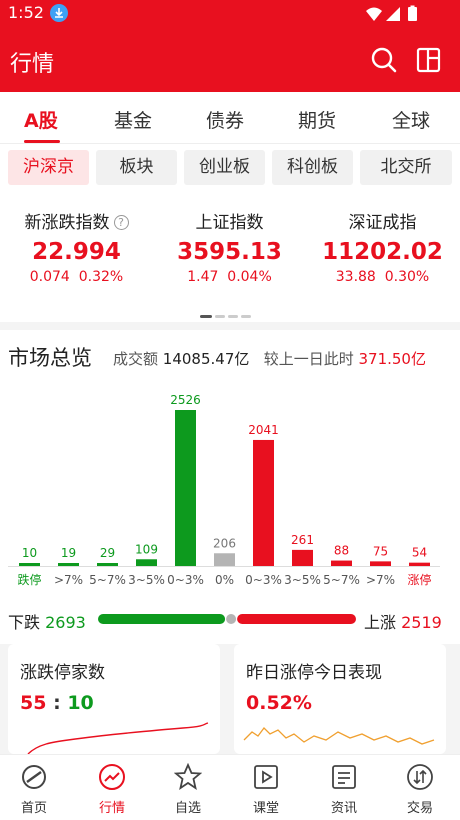  Describe the element at coordinates (34, 777) in the screenshot. I see `home-logo-icon` at that location.